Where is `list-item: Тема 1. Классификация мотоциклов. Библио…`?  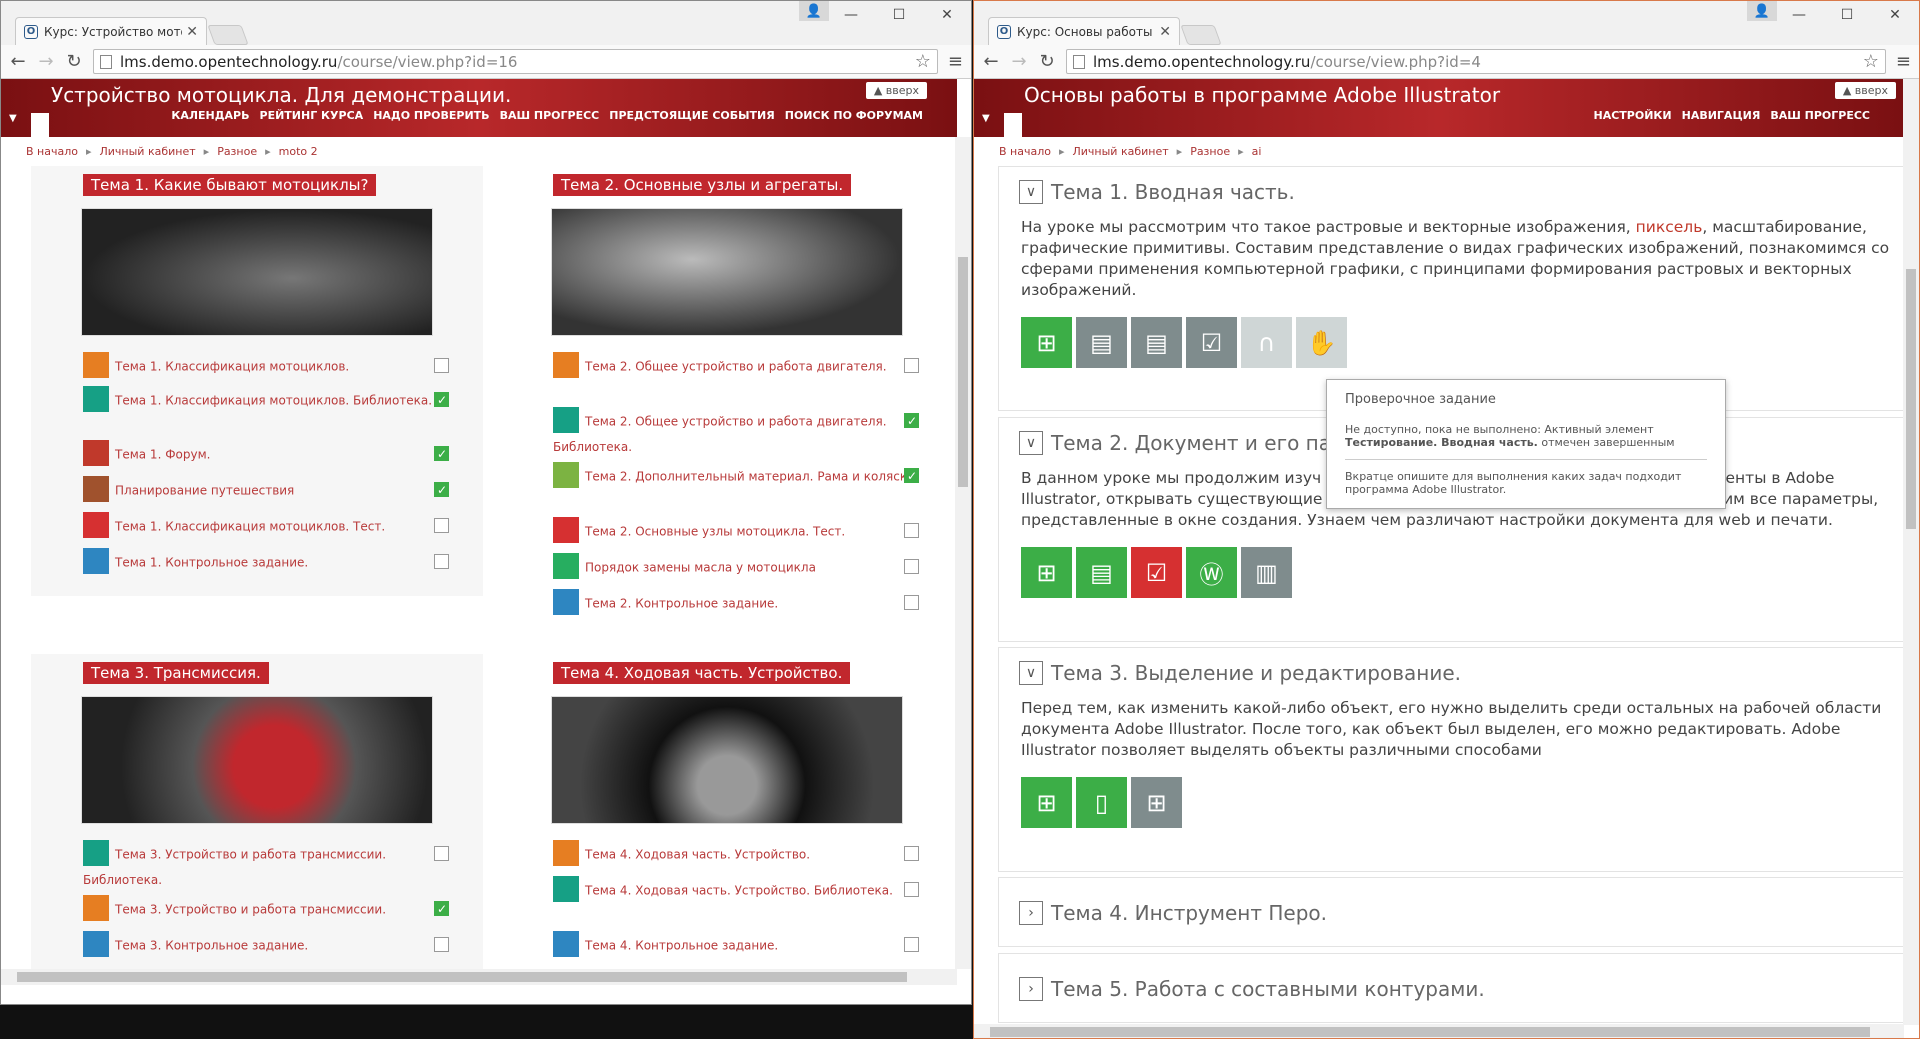
list-item: Тема 1. Классификация мотоциклов. Библио… is located at coordinates (270, 400).